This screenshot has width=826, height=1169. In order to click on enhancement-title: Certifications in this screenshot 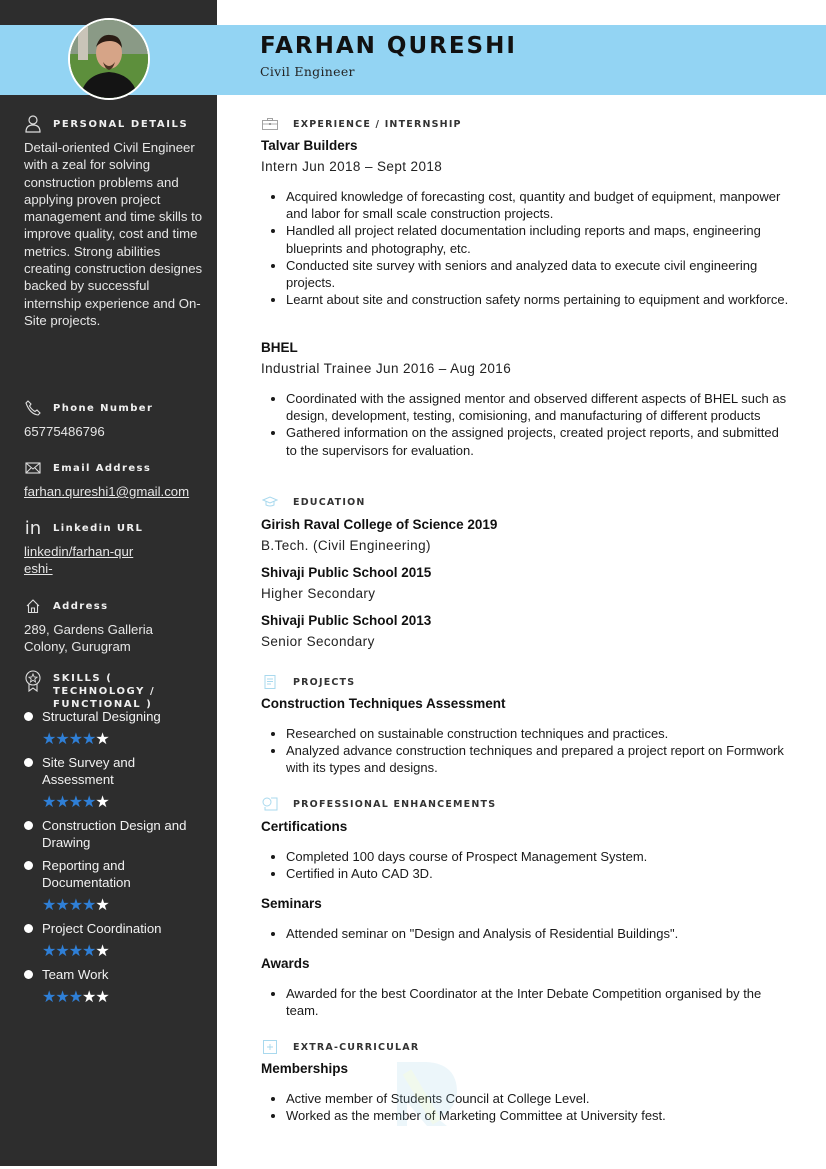, I will do `click(304, 826)`.